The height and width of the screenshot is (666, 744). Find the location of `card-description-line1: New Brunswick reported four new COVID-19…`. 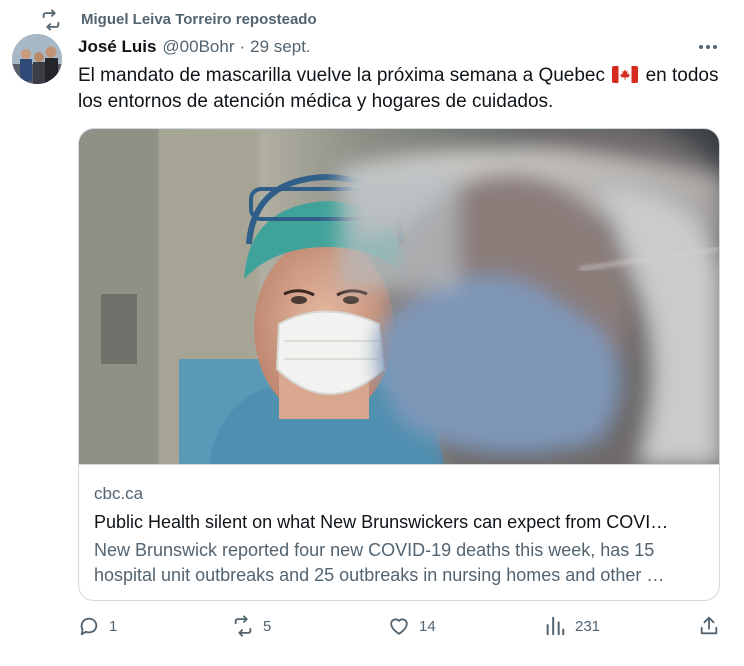

card-description-line1: New Brunswick reported four new COVID-19… is located at coordinates (374, 550).